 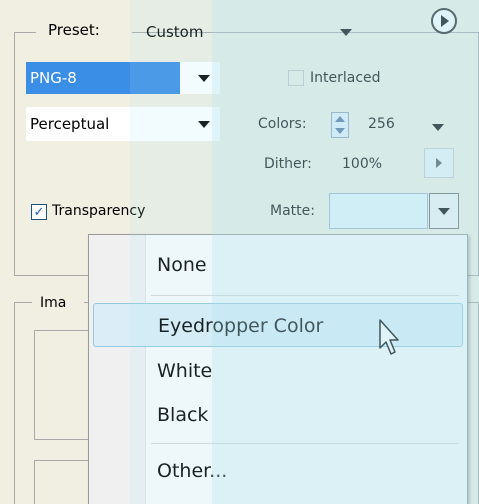 What do you see at coordinates (292, 211) in the screenshot?
I see `matte-label: Matte:` at bounding box center [292, 211].